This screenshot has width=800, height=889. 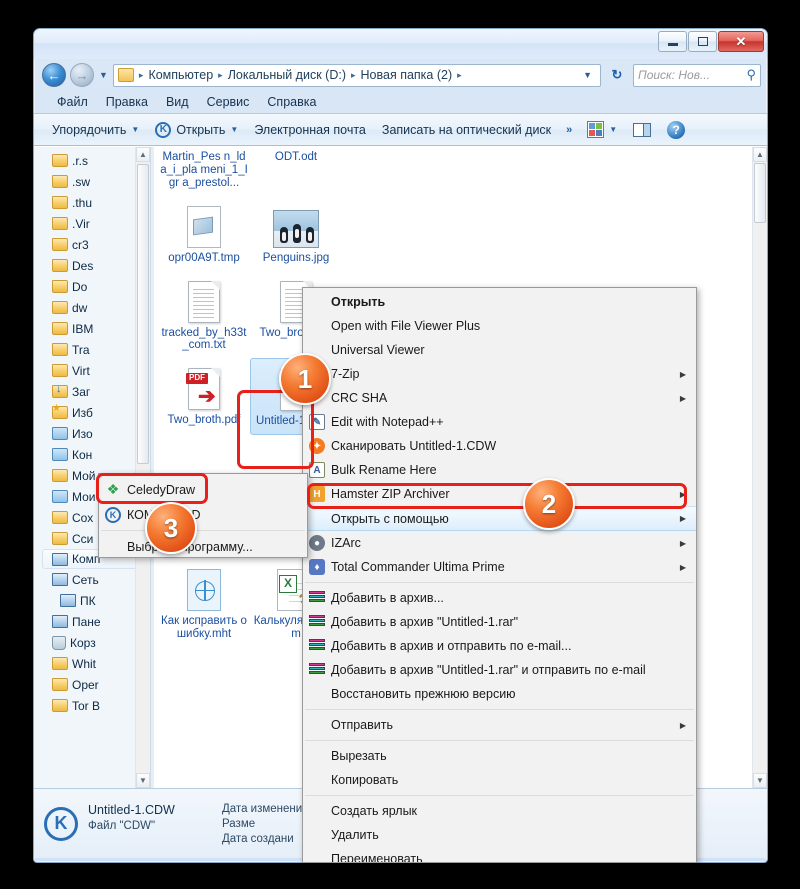 What do you see at coordinates (204, 396) in the screenshot?
I see `list-item: PDF ➔ Two_broth.pdf` at bounding box center [204, 396].